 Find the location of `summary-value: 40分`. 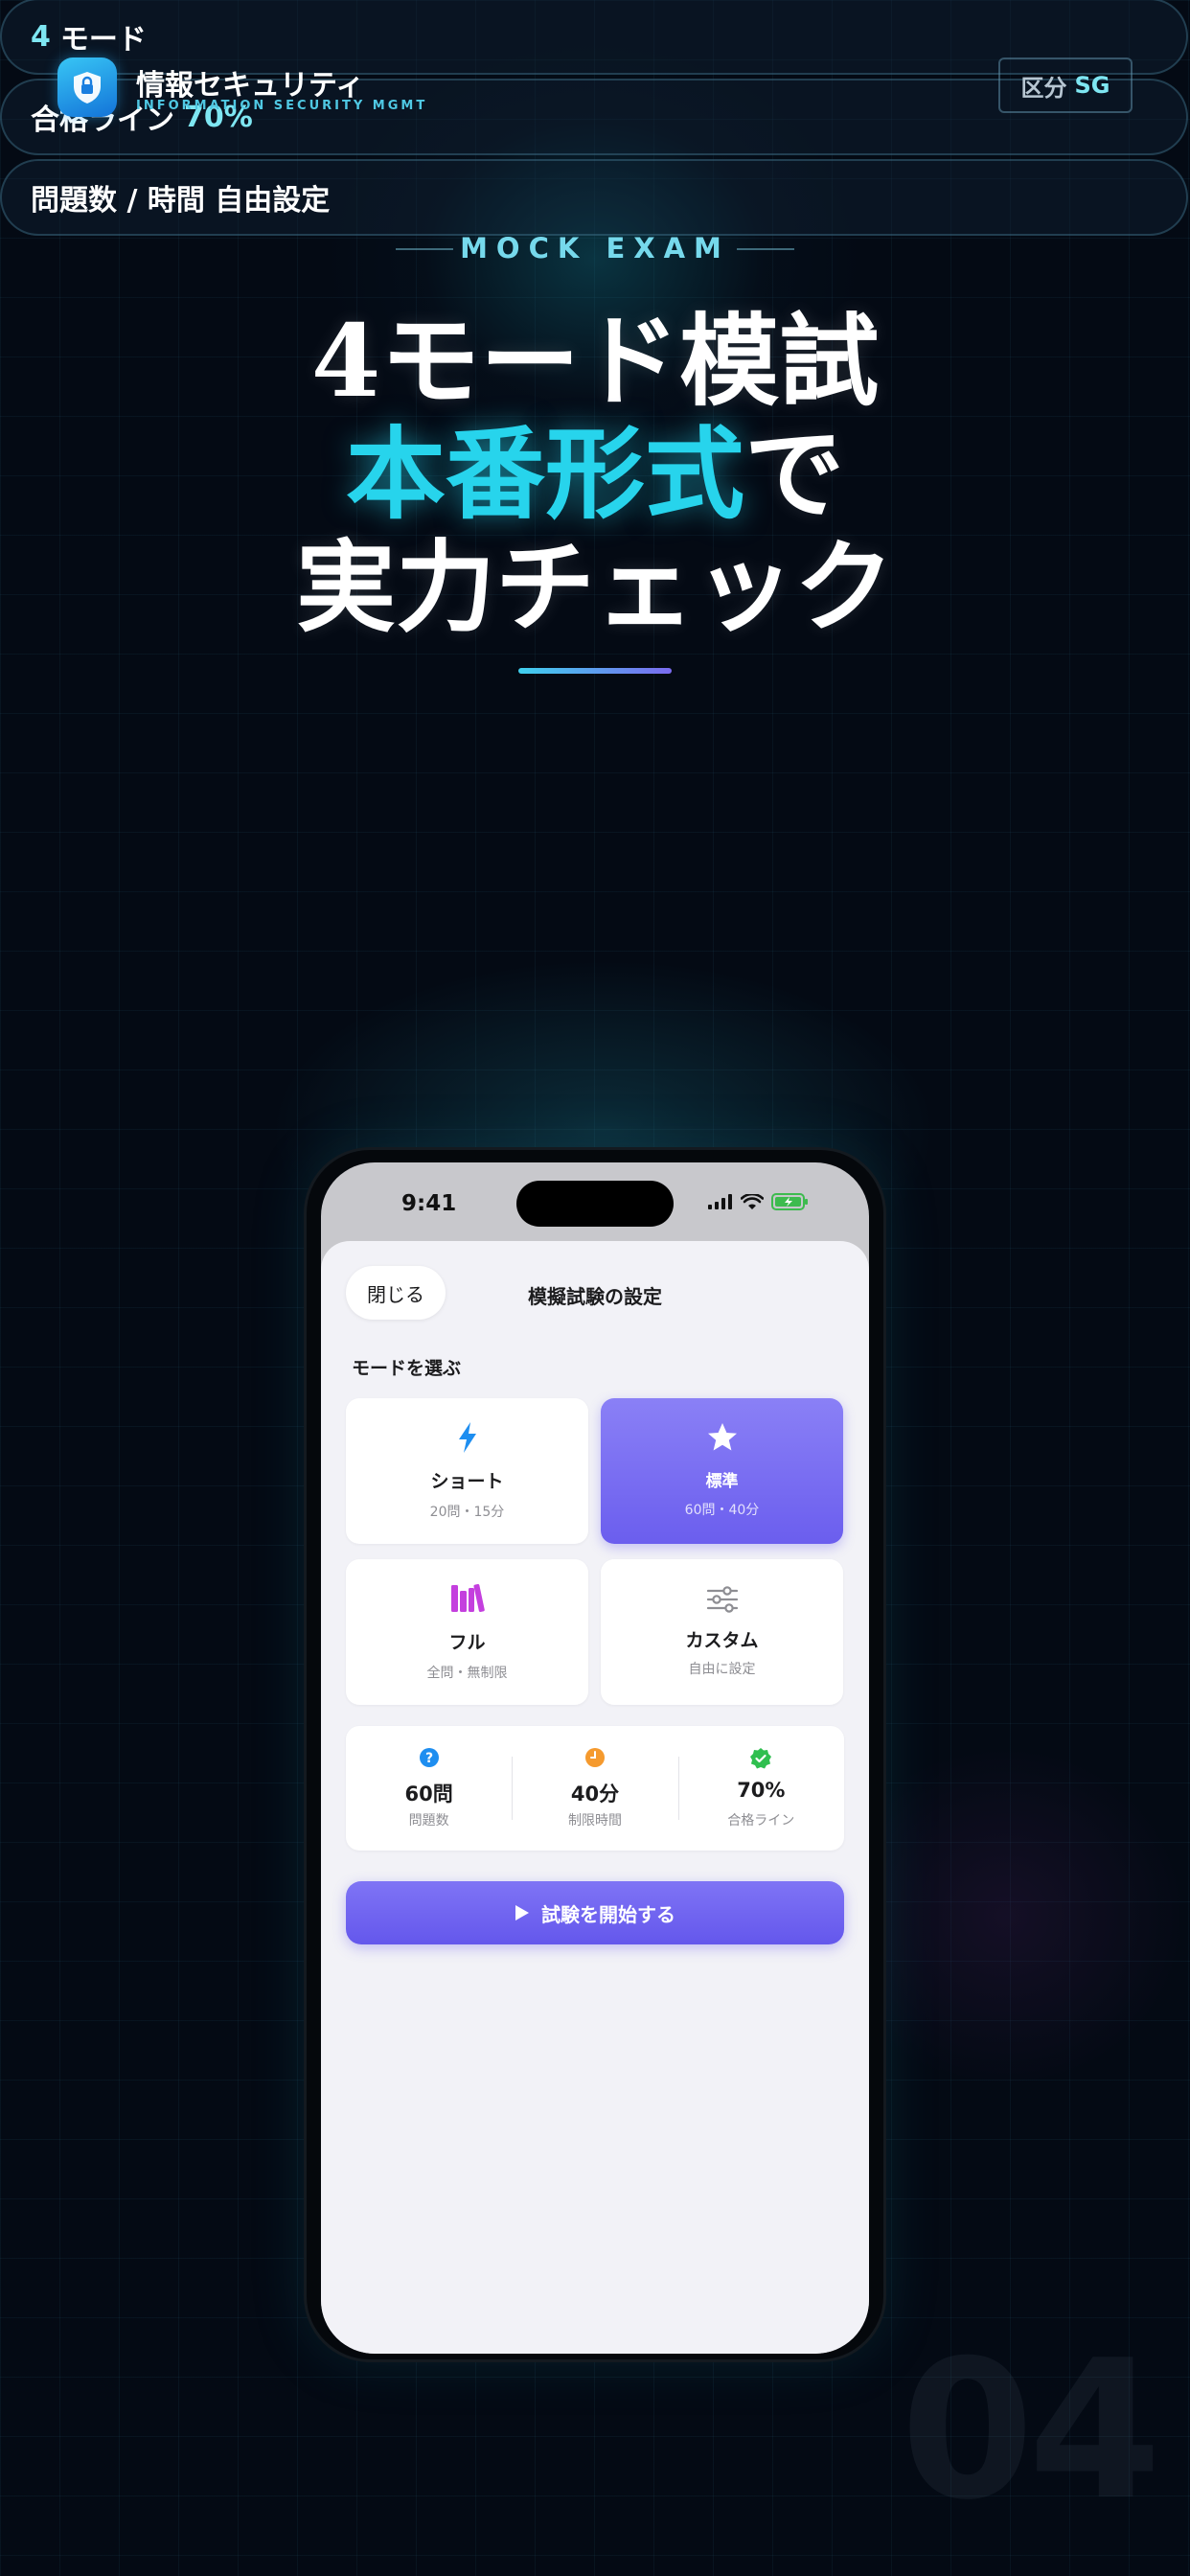

summary-value: 40分 is located at coordinates (595, 1794).